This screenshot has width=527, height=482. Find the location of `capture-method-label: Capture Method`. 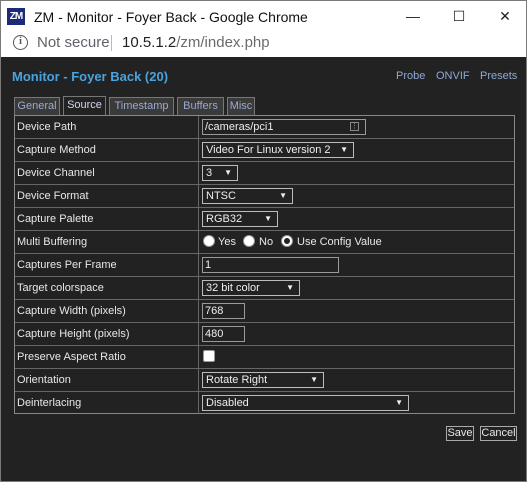

capture-method-label: Capture Method is located at coordinates (107, 150).